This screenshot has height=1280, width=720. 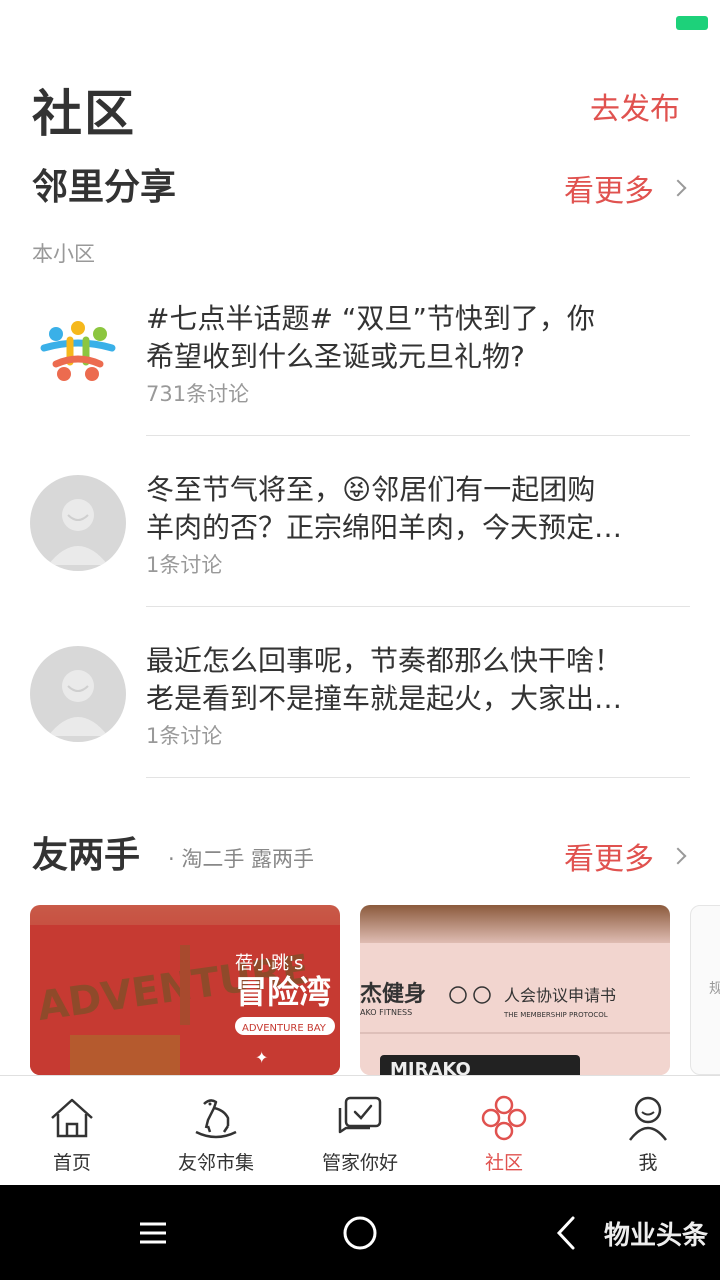 What do you see at coordinates (635, 106) in the screenshot?
I see `publish-button: 去发布` at bounding box center [635, 106].